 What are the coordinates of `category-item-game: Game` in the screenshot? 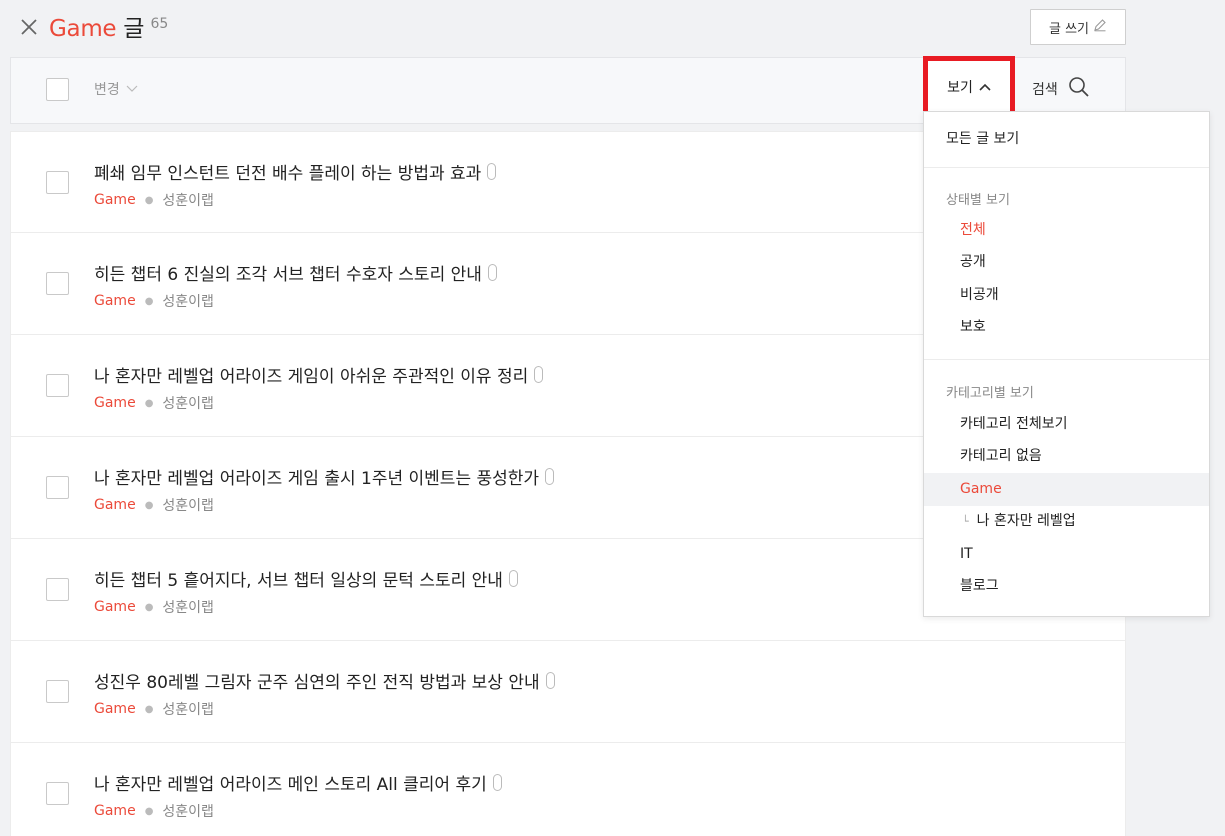 It's located at (1066, 489).